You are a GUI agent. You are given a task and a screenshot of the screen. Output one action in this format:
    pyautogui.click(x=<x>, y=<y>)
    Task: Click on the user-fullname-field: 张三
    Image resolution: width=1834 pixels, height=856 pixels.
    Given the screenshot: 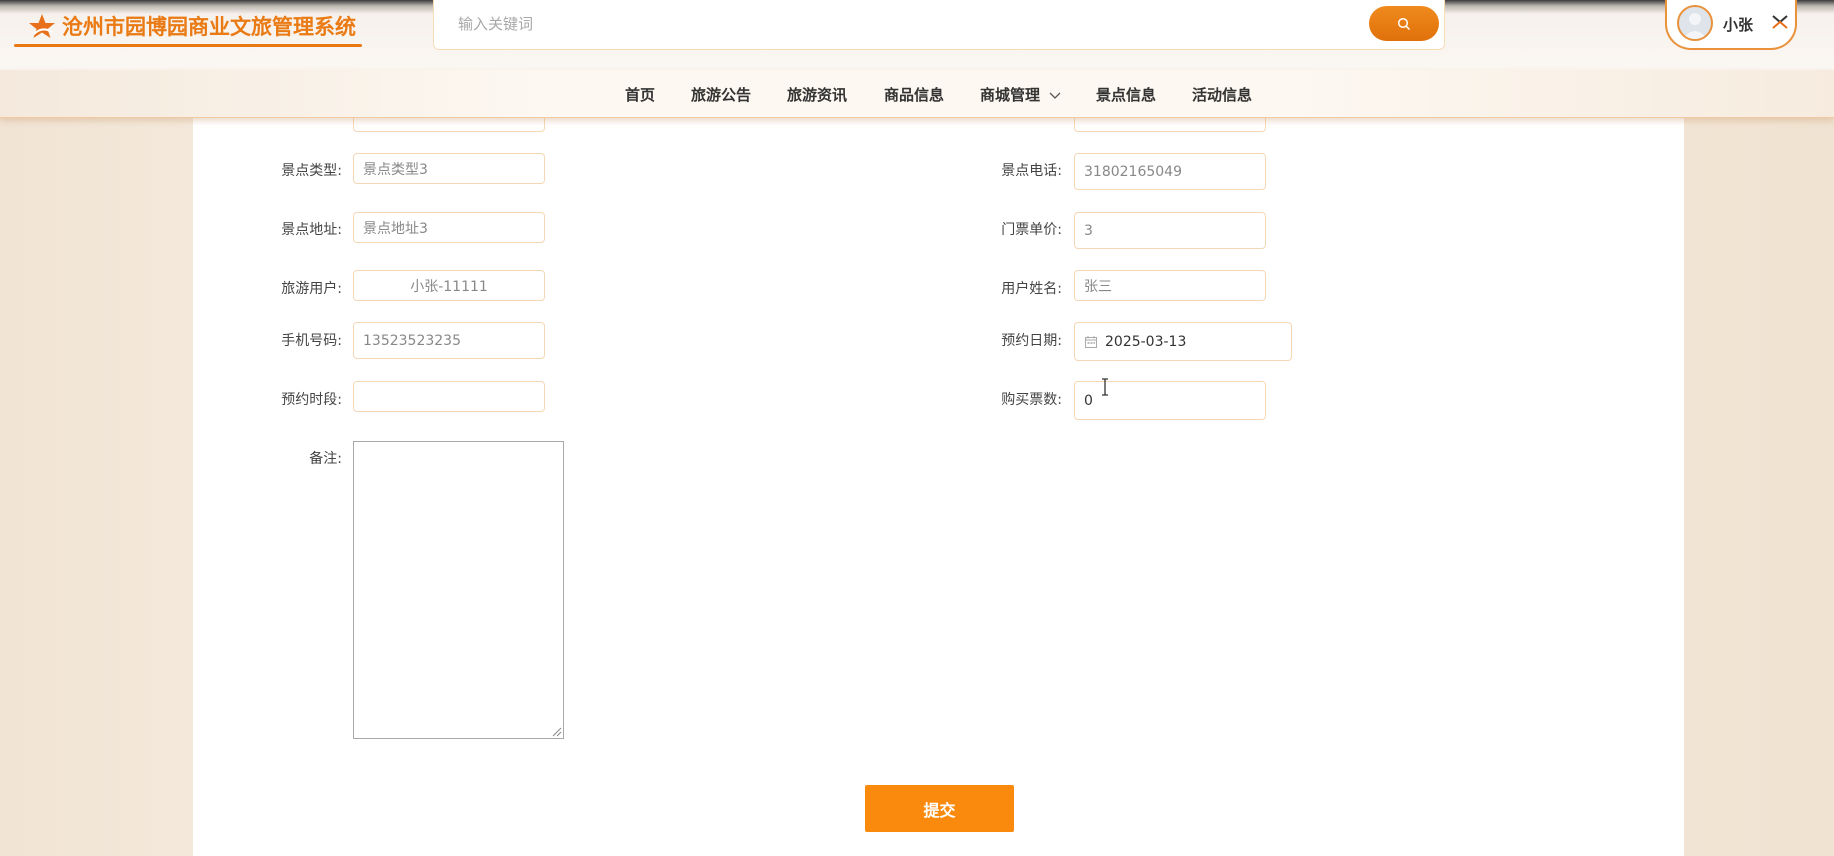 What is the action you would take?
    pyautogui.click(x=1170, y=285)
    